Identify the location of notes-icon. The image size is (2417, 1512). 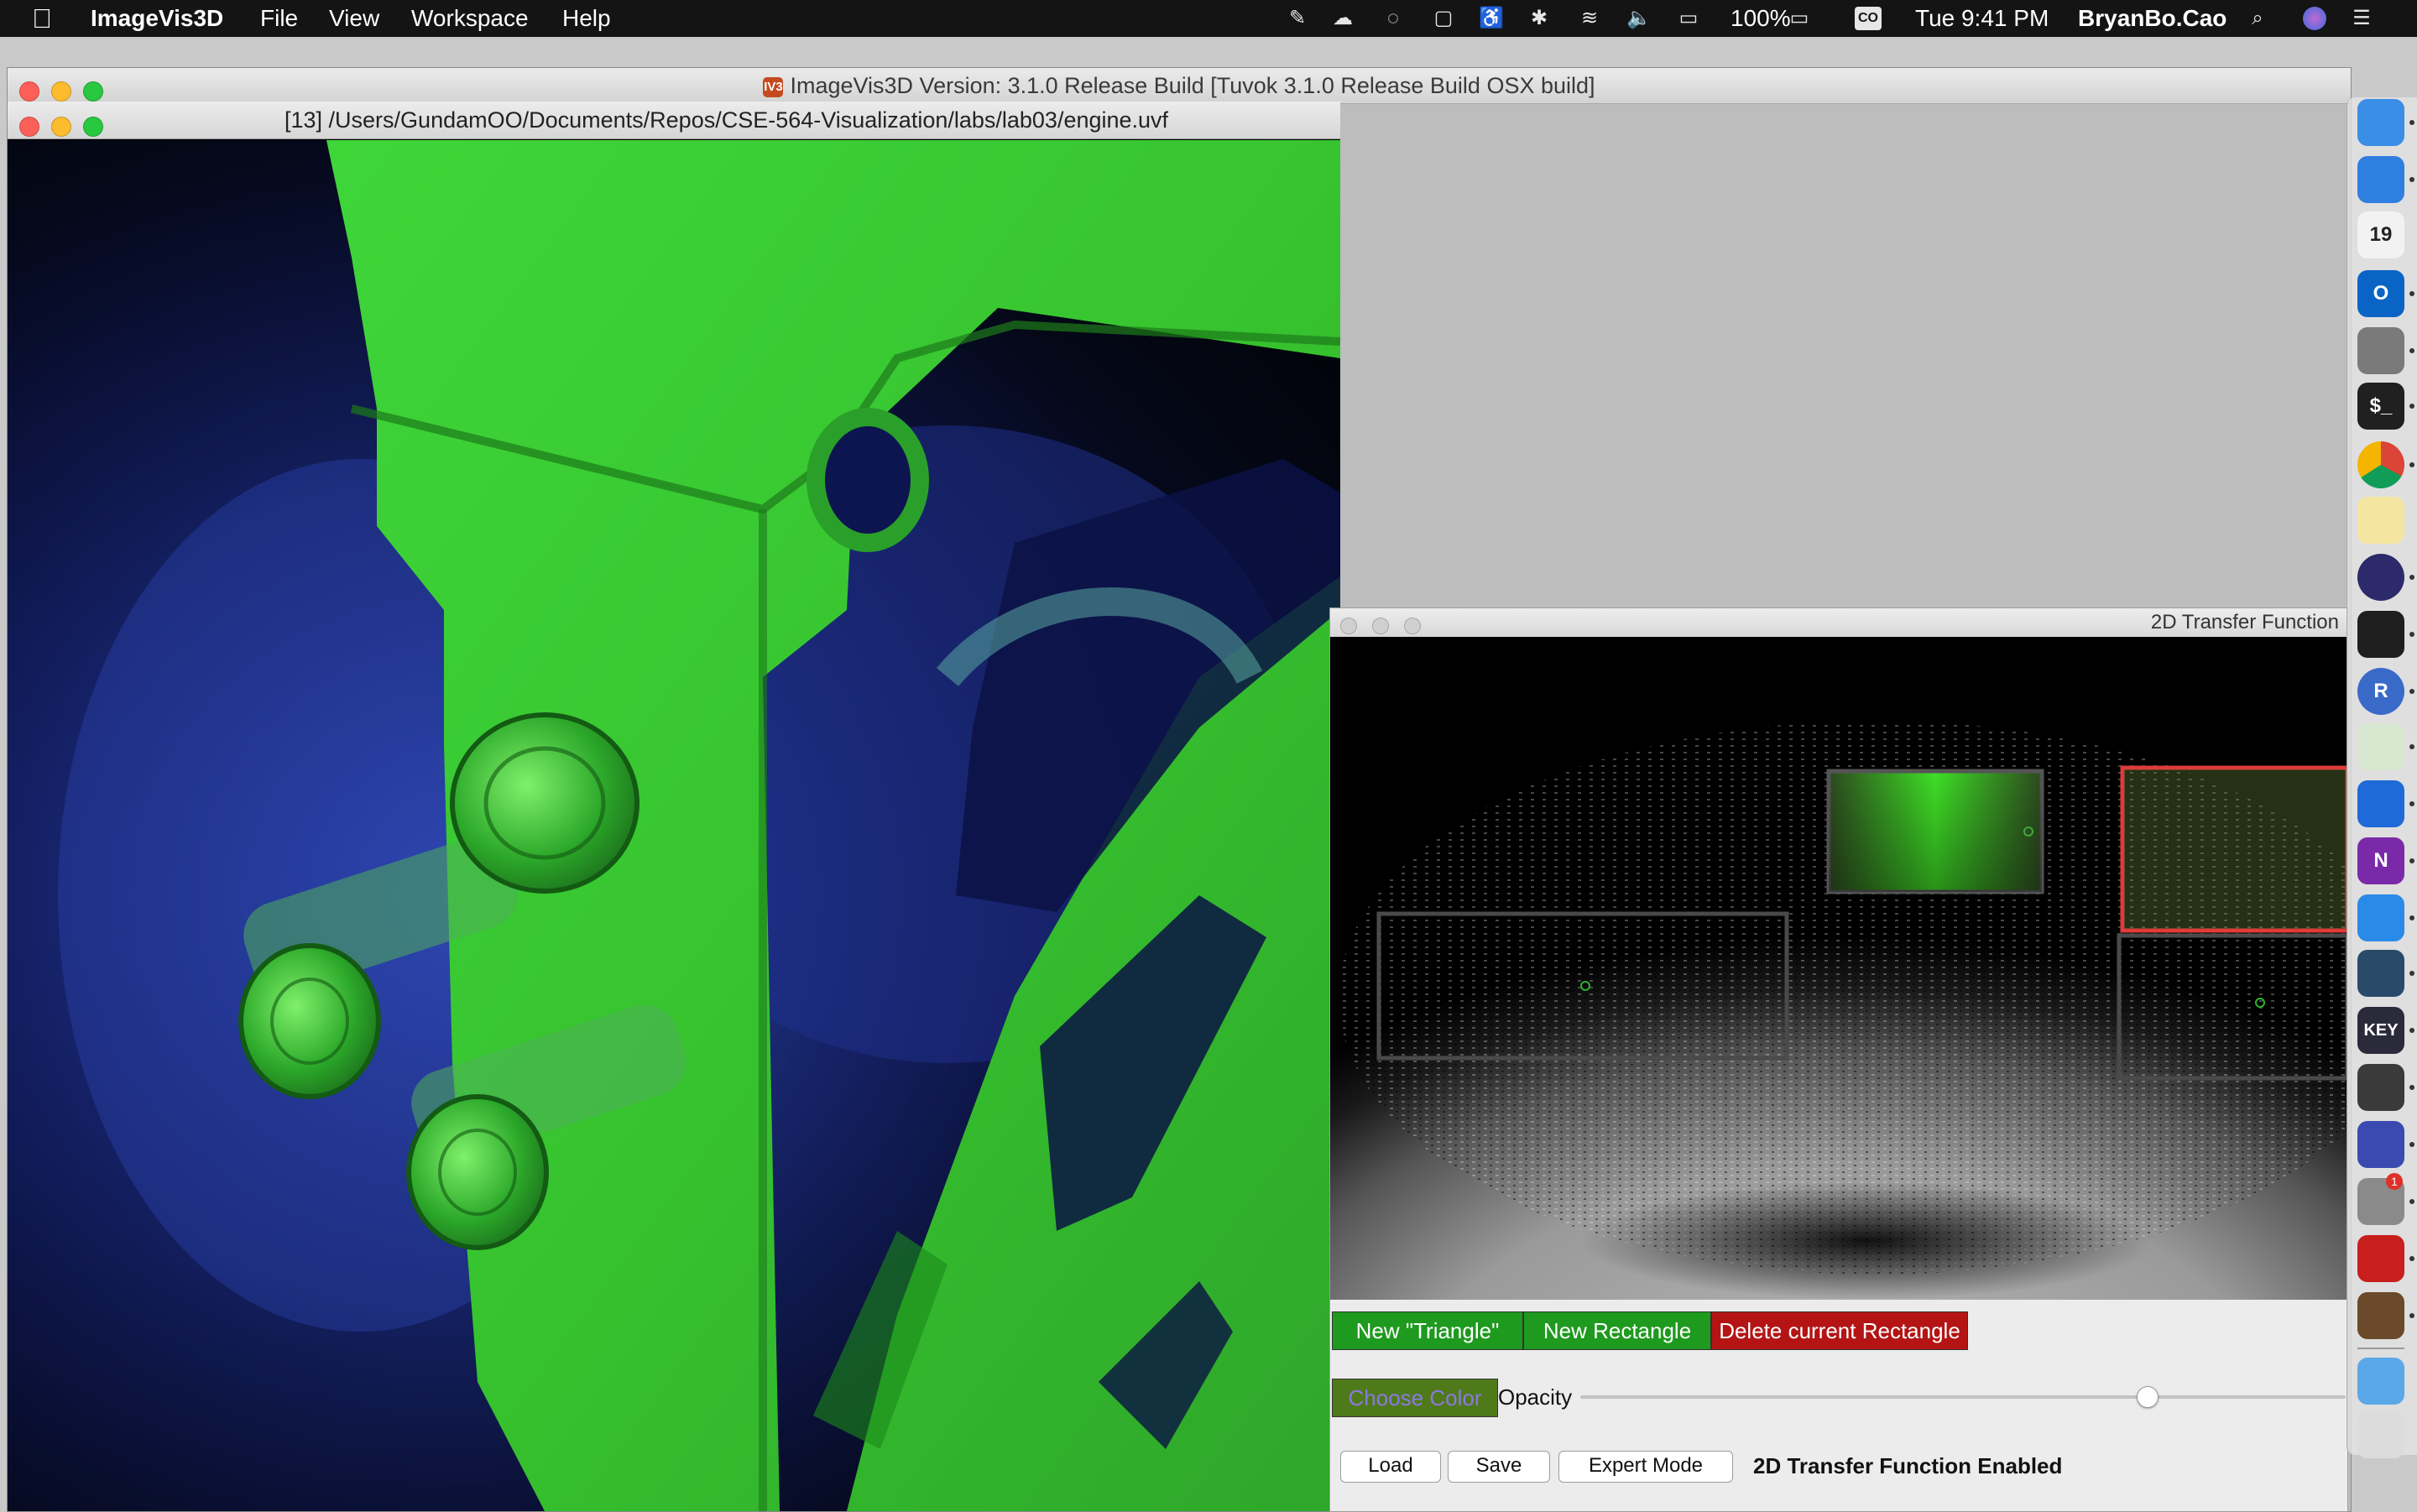
(2380, 521).